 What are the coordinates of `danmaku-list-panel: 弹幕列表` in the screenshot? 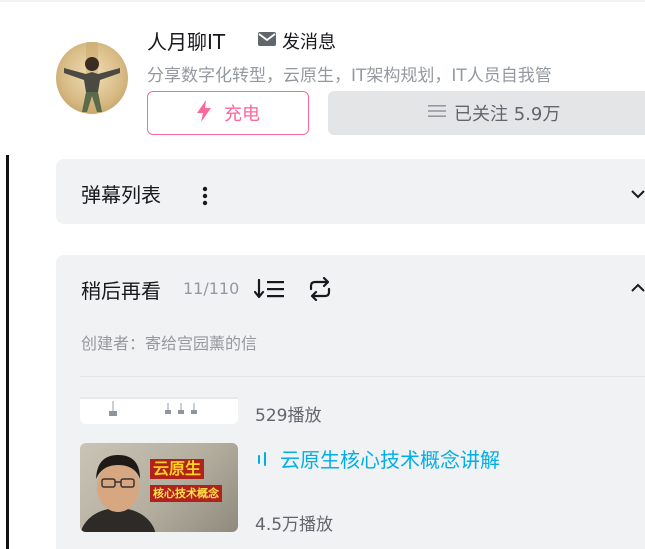 It's located at (350, 191).